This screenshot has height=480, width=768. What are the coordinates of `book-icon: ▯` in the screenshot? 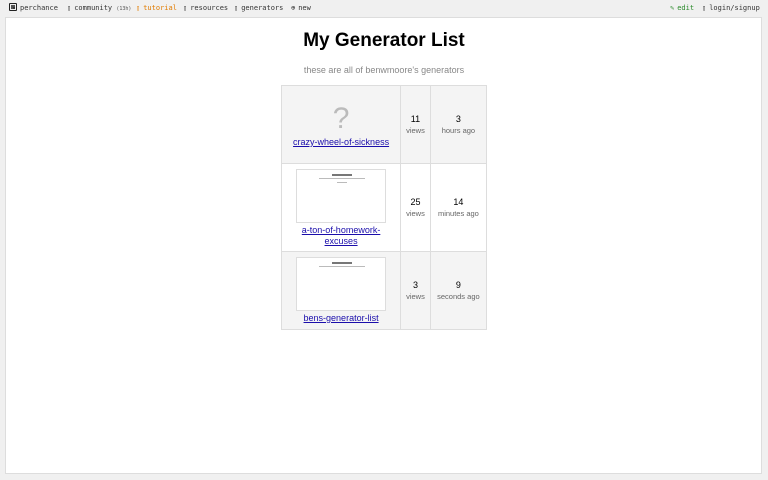 It's located at (138, 8).